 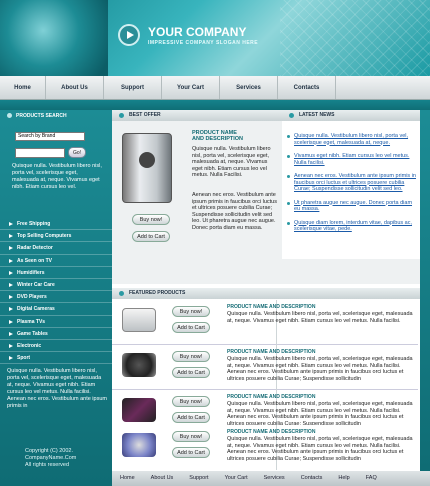 What do you see at coordinates (266, 293) in the screenshot?
I see `featured-products-heading: FEATURED PRODUCTS` at bounding box center [266, 293].